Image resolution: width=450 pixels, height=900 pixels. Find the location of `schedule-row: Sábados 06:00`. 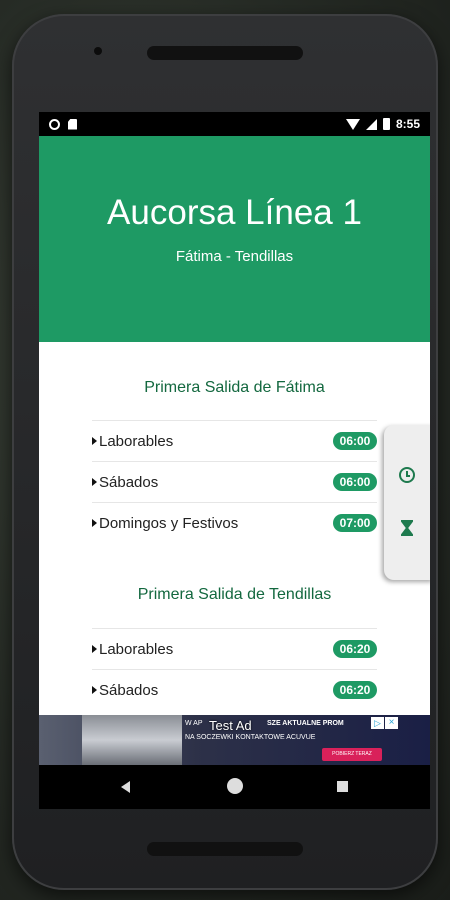

schedule-row: Sábados 06:00 is located at coordinates (234, 481).